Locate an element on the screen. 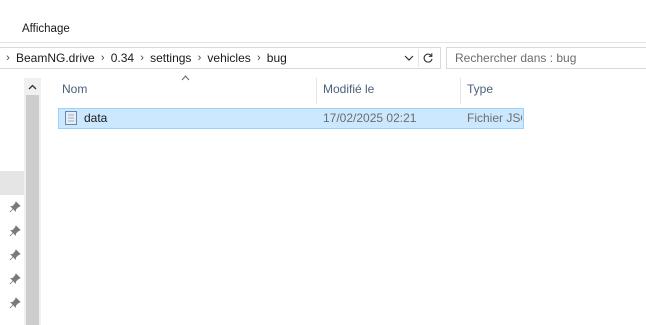 This screenshot has height=325, width=646. search-input is located at coordinates (547, 58).